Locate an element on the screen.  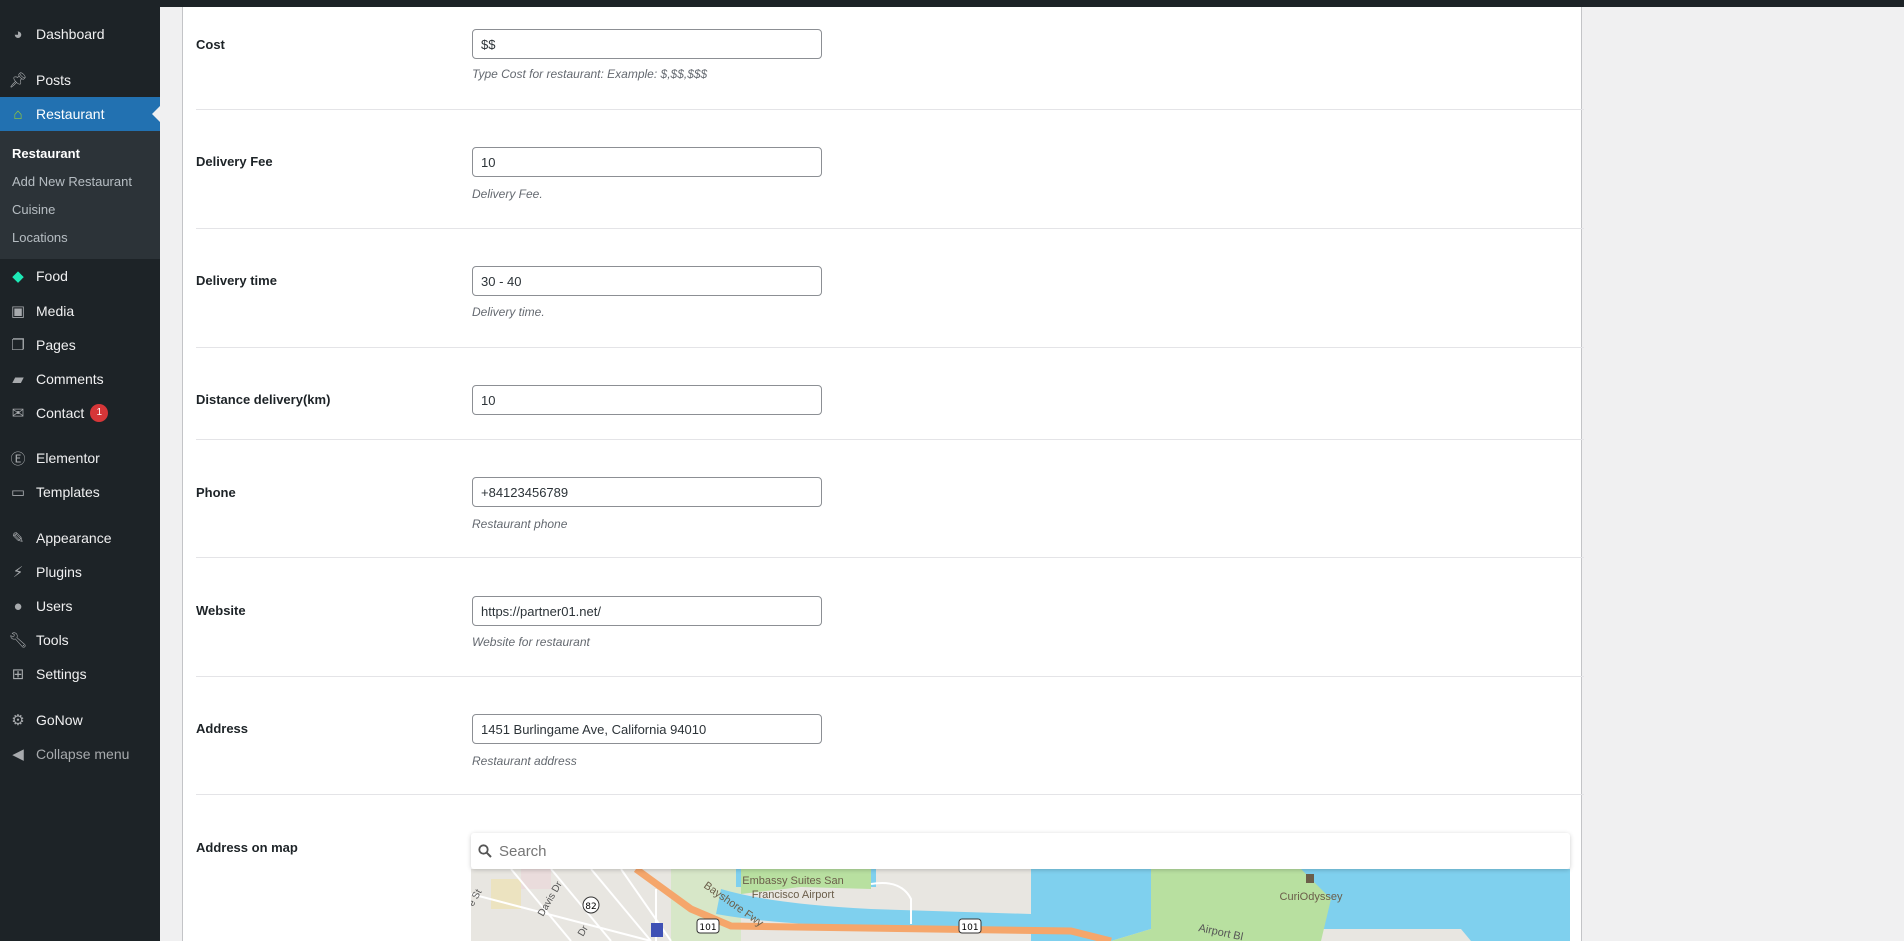
map-search-box is located at coordinates (1020, 851).